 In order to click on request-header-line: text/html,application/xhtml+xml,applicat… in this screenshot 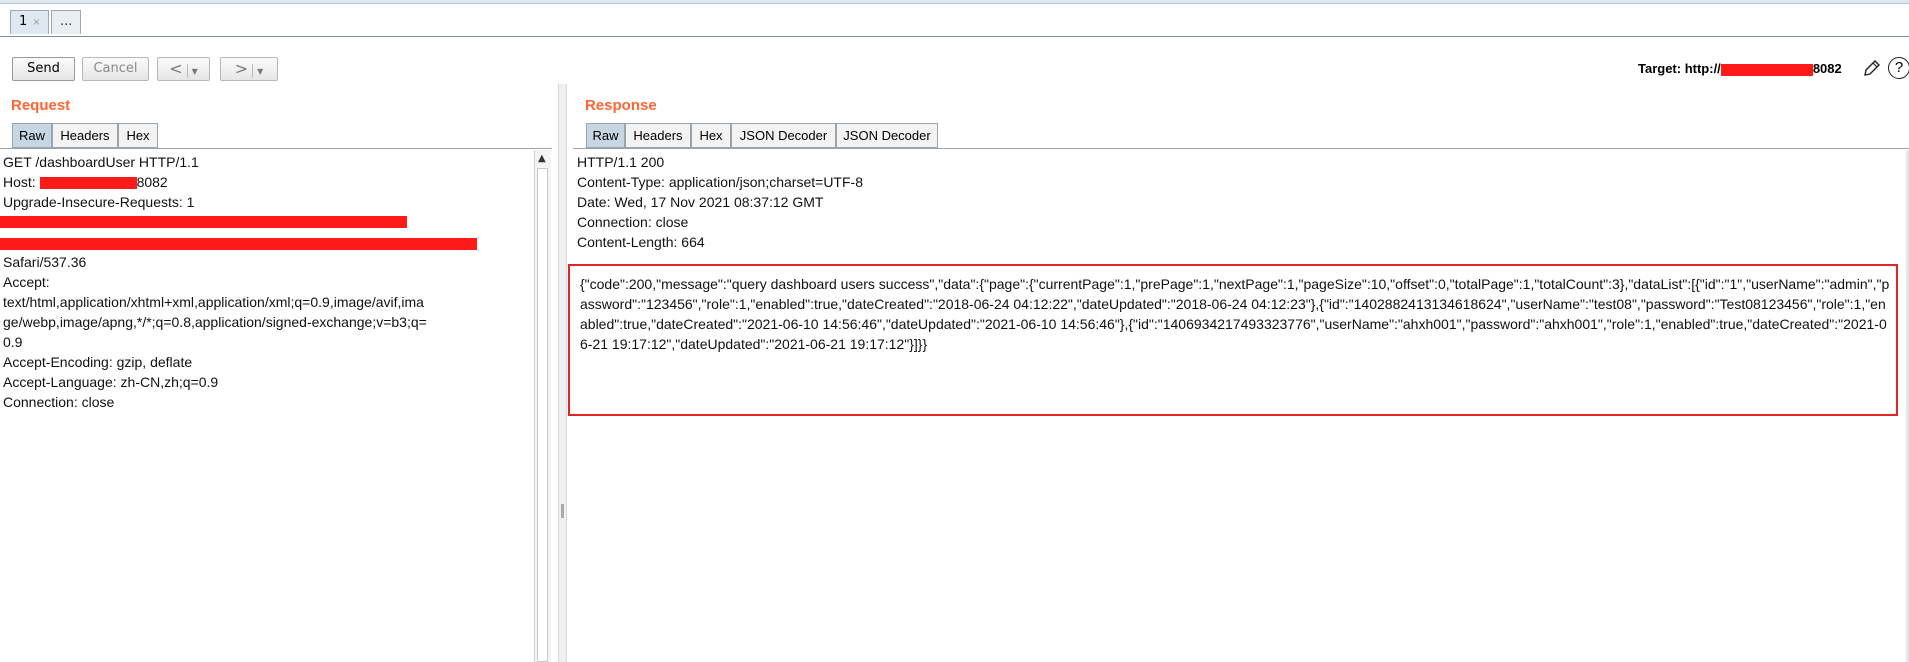, I will do `click(213, 302)`.